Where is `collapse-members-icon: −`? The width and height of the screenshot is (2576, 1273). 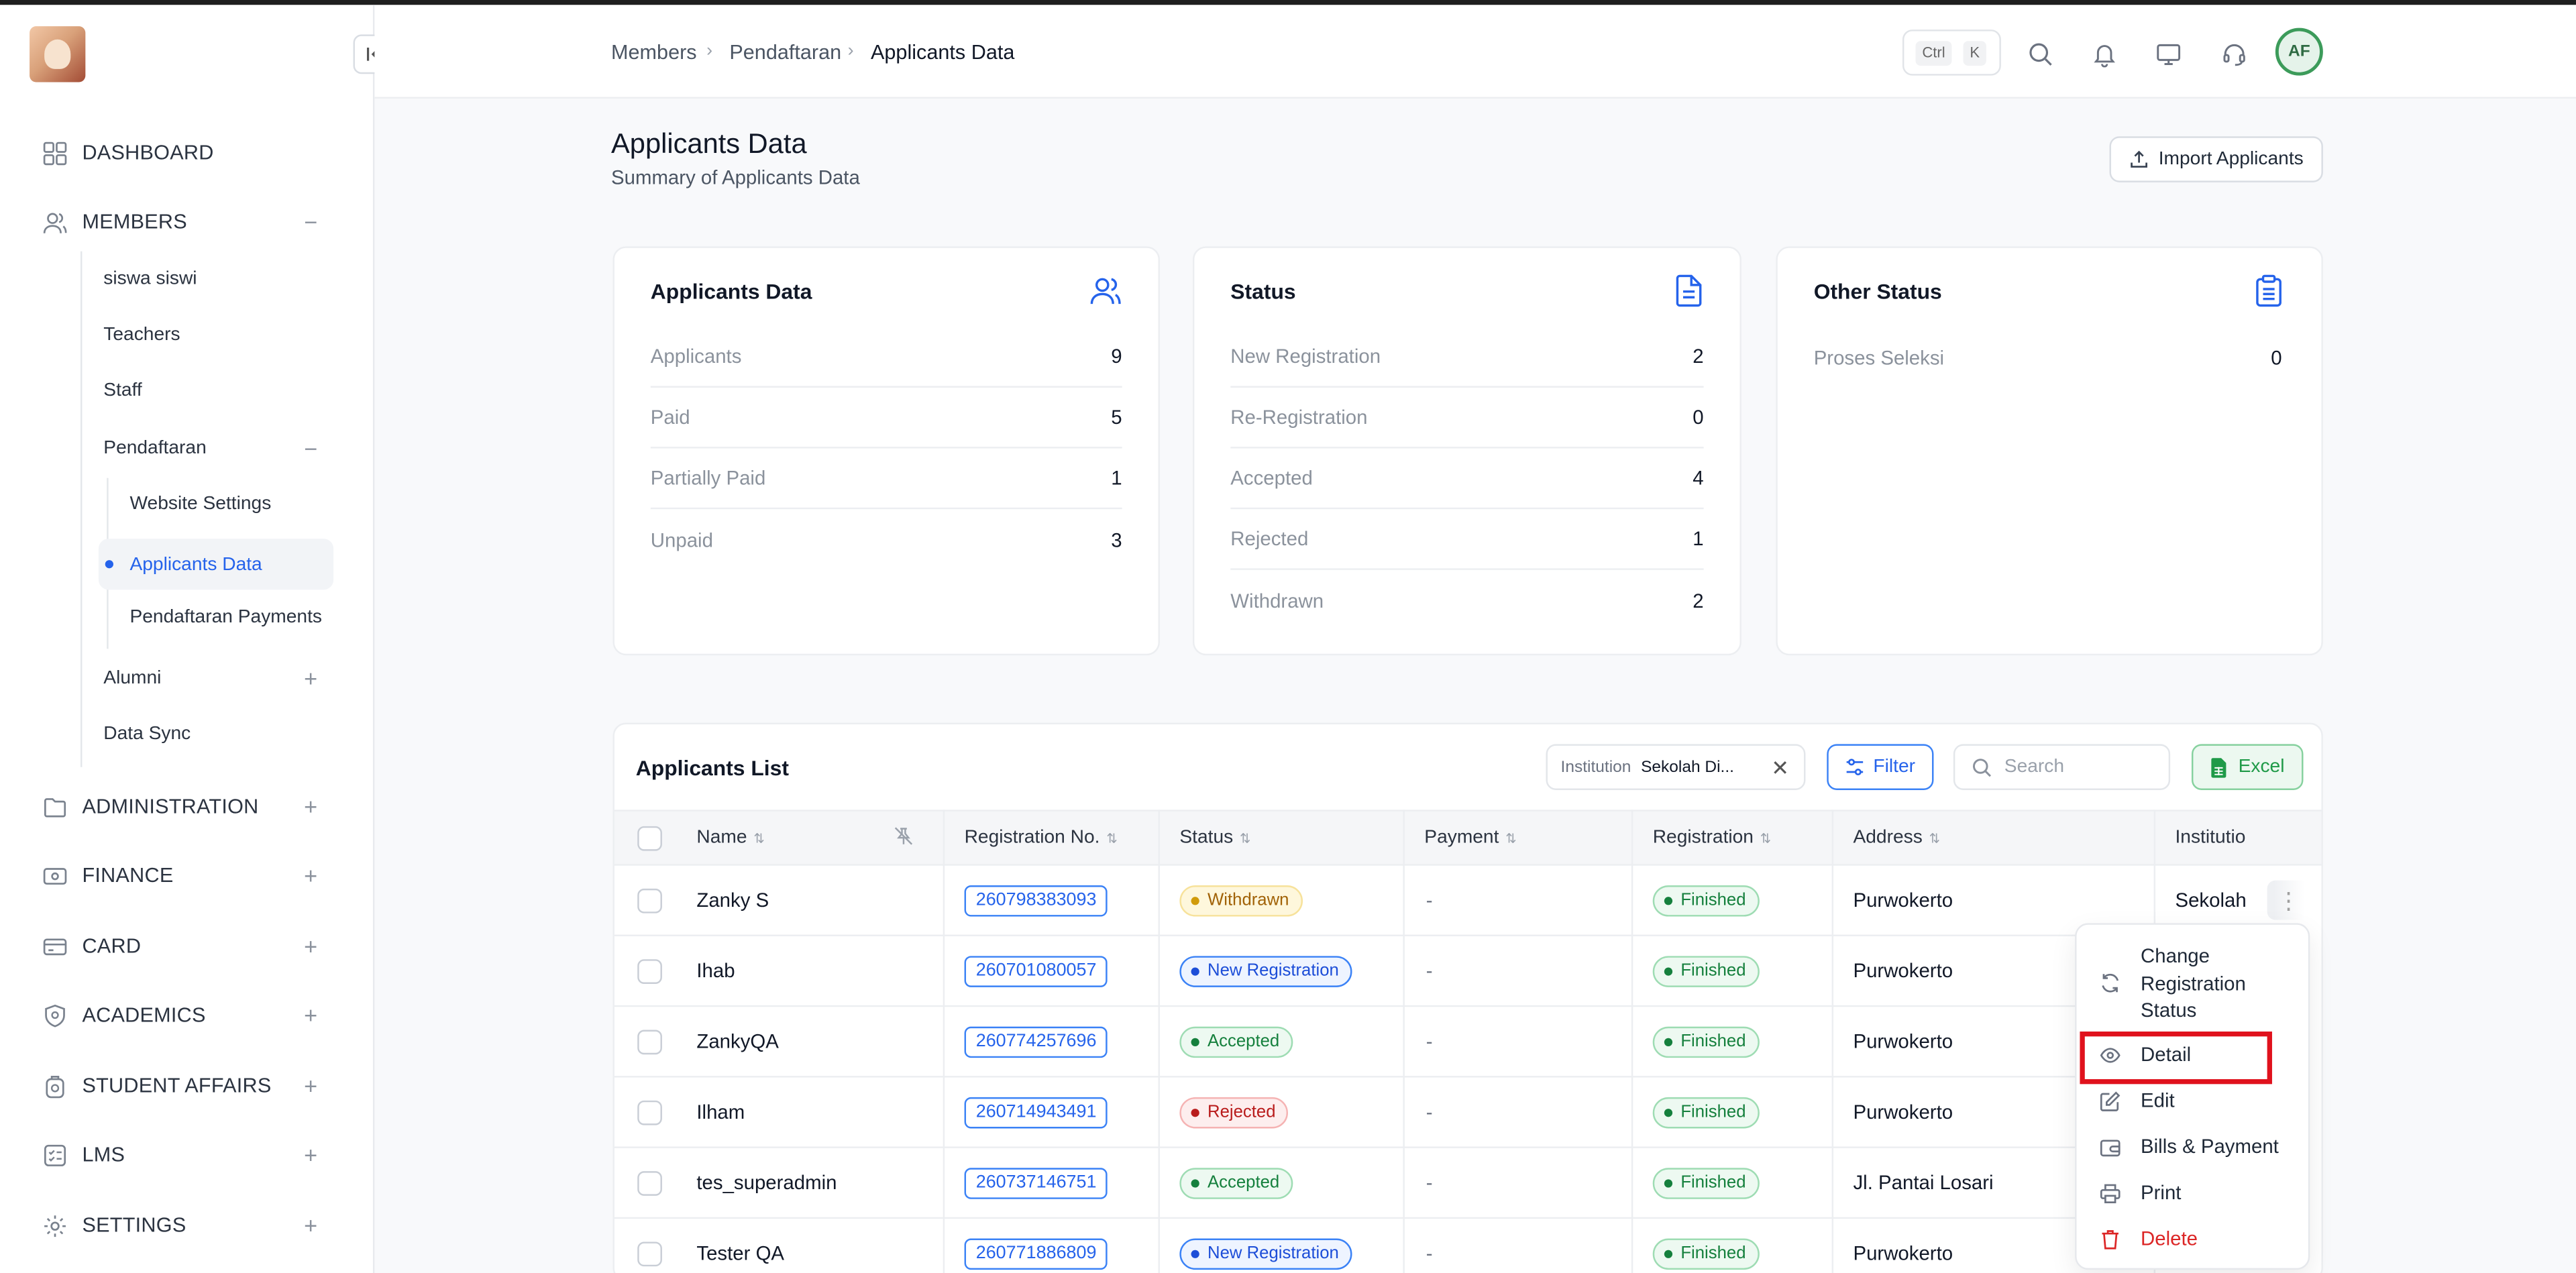 collapse-members-icon: − is located at coordinates (310, 222).